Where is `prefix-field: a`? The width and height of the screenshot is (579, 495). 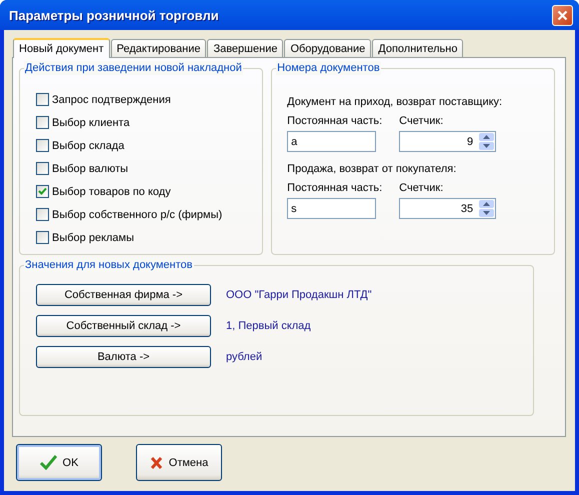 prefix-field: a is located at coordinates (331, 141).